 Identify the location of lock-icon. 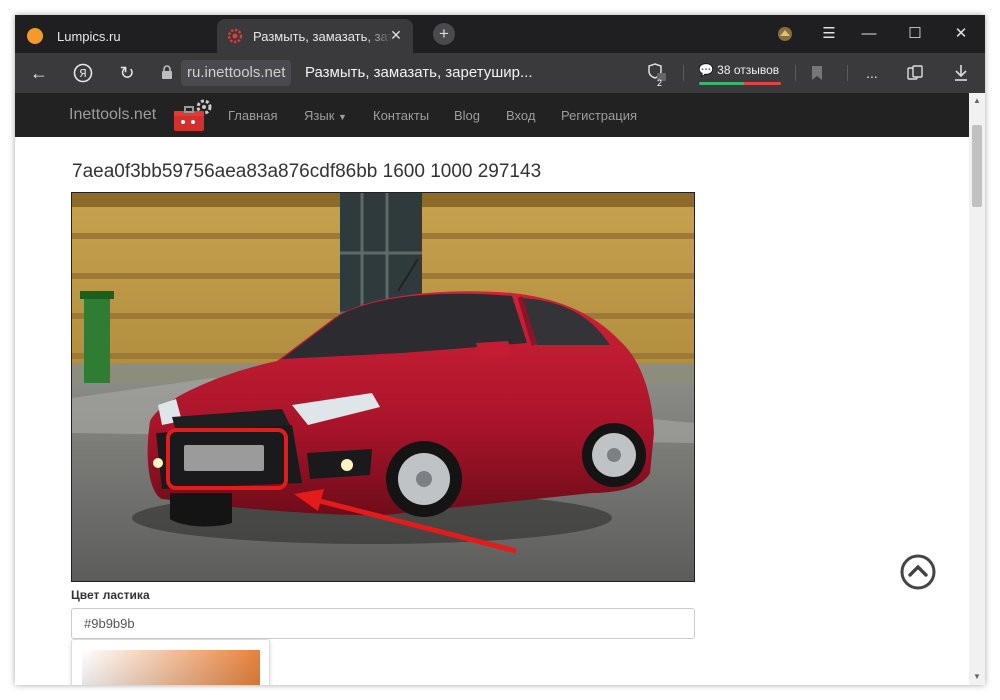
(167, 72).